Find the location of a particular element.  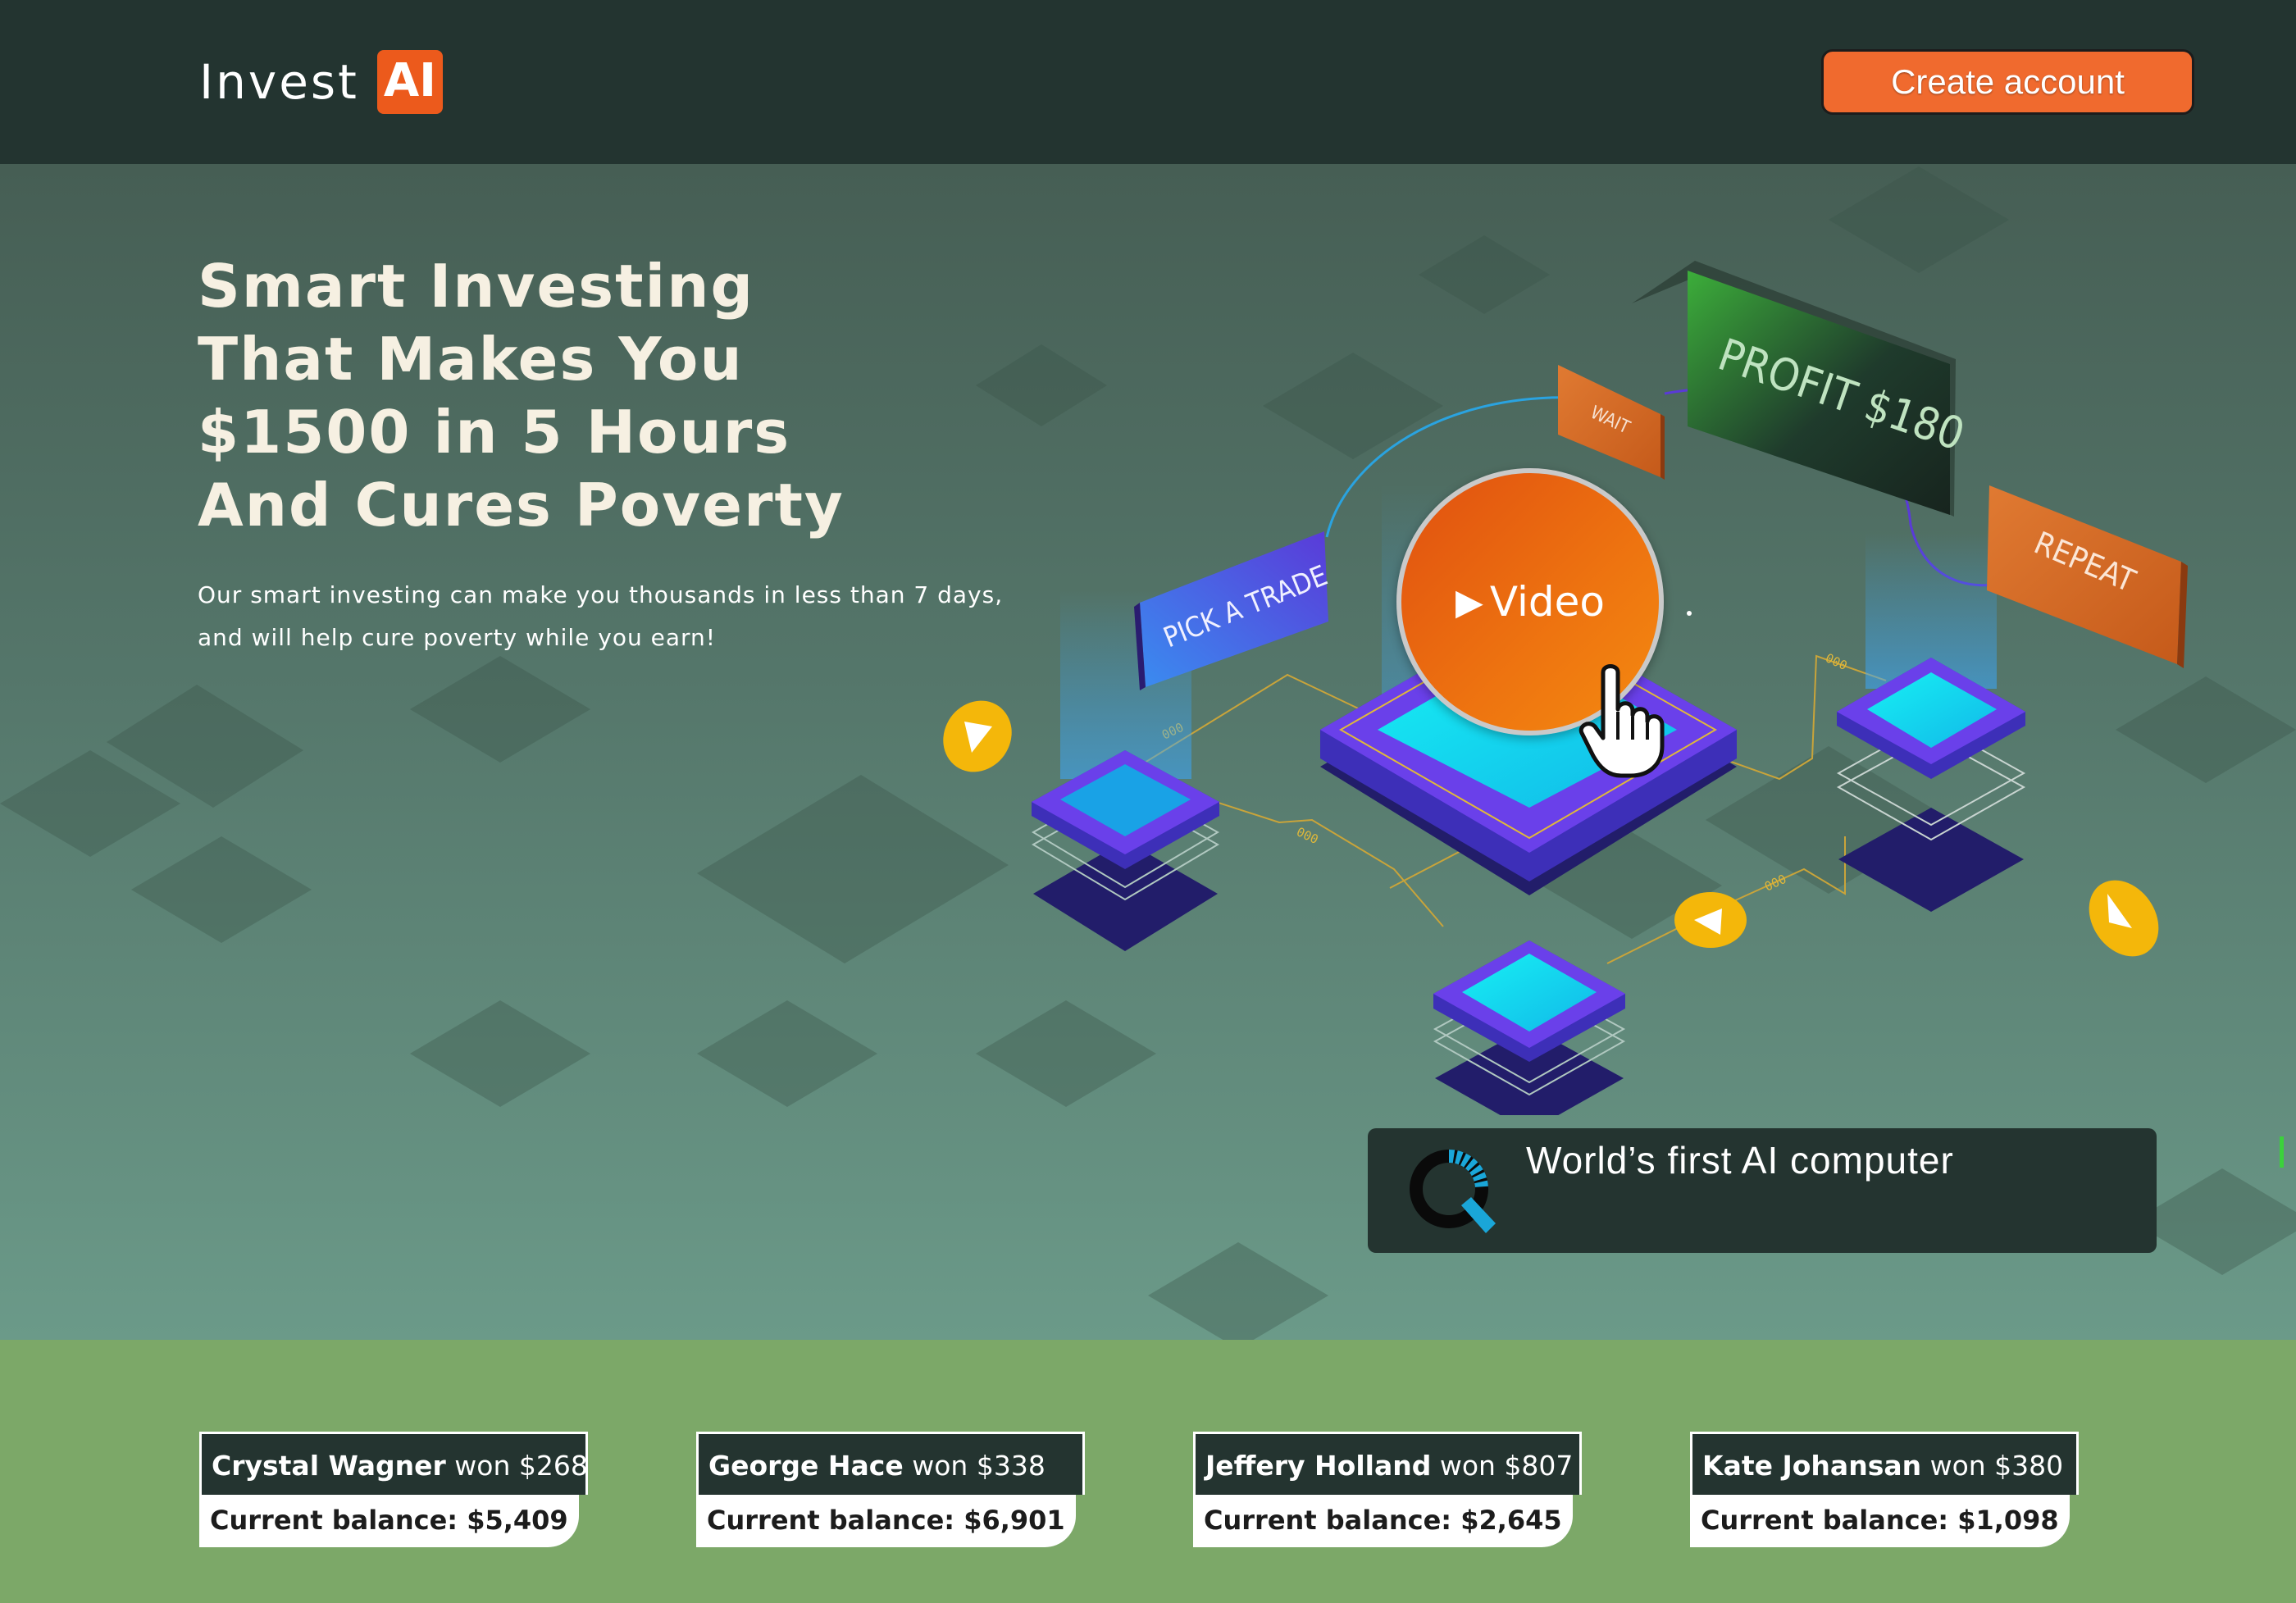

headline-line-3: $1500 in 5 Hours is located at coordinates (494, 432).